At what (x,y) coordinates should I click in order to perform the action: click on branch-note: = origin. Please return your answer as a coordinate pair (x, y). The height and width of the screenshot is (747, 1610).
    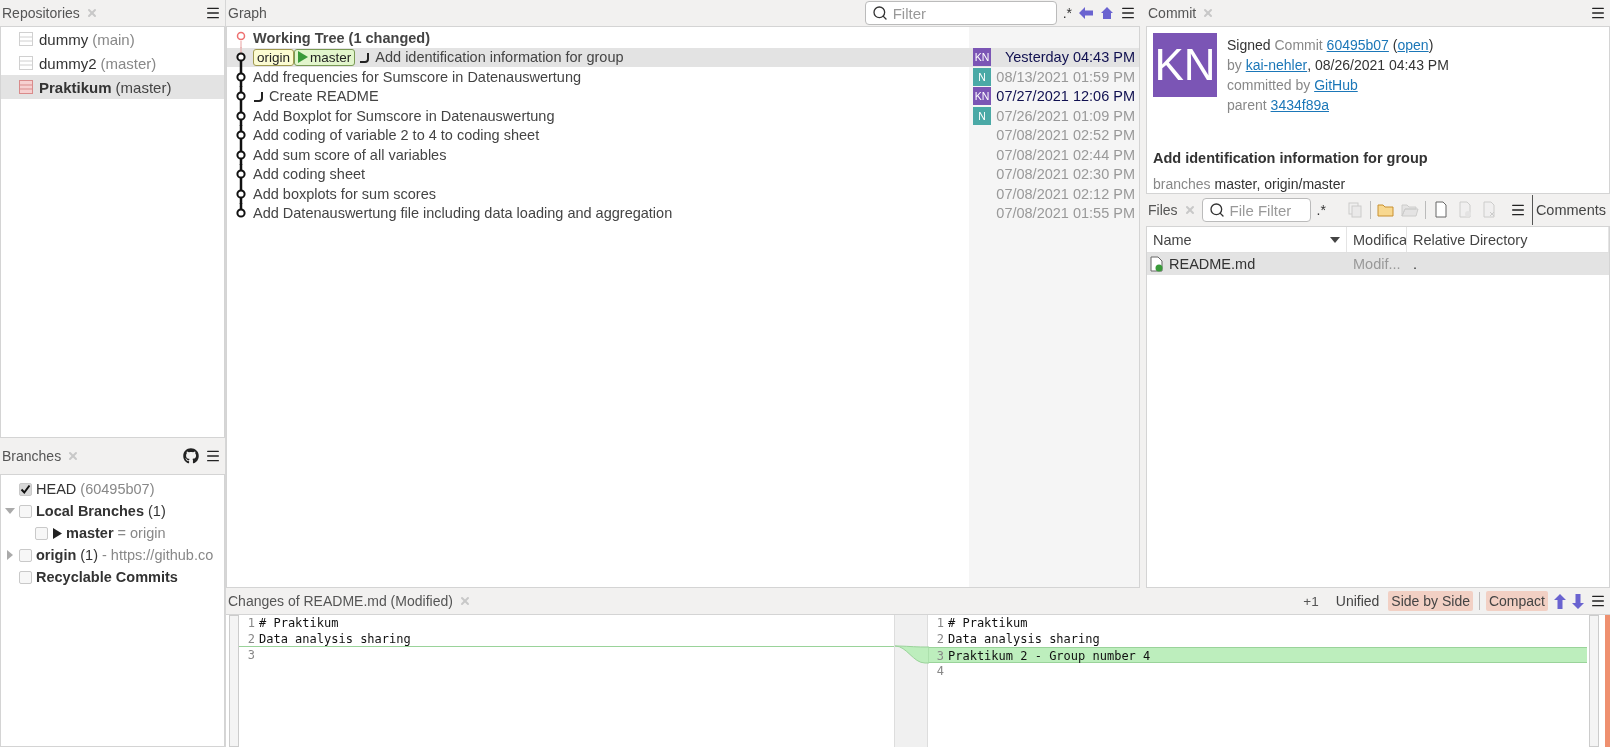
    Looking at the image, I should click on (141, 533).